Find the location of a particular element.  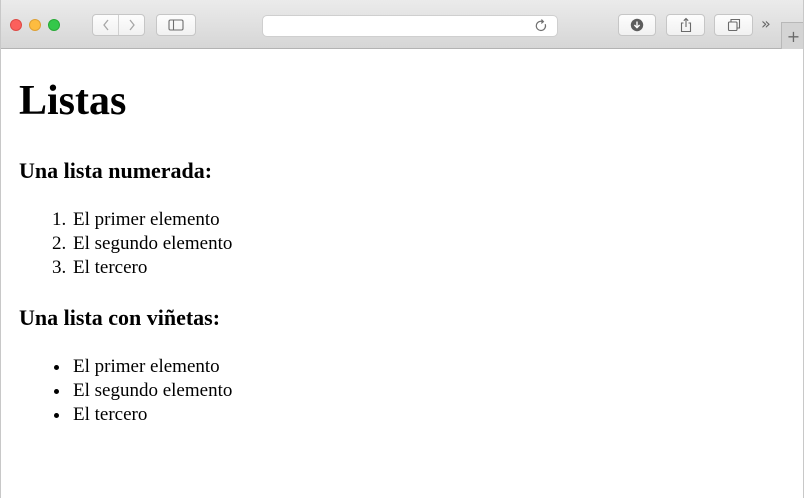

back-button is located at coordinates (105, 25).